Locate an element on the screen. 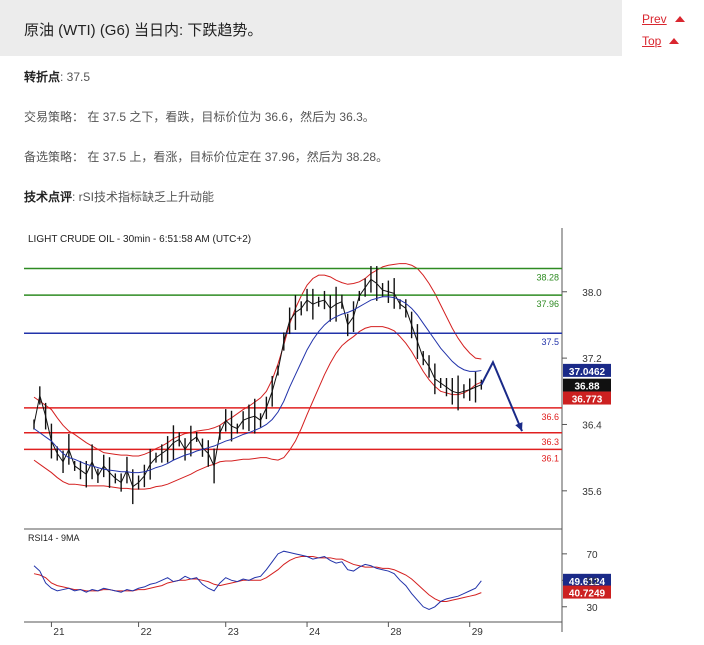 Image resolution: width=704 pixels, height=645 pixels. level-label-37.96: 37.96 is located at coordinates (547, 304).